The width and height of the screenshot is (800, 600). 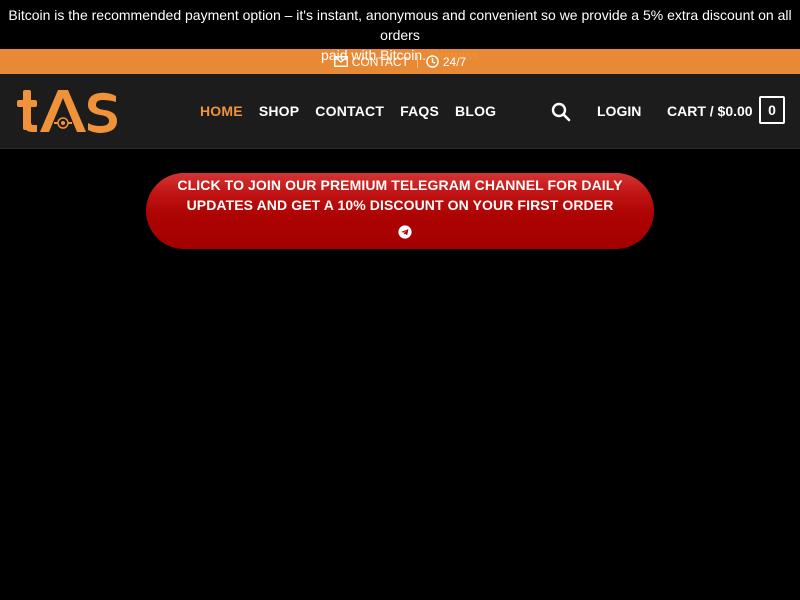 I want to click on envelope-icon, so click(x=340, y=61).